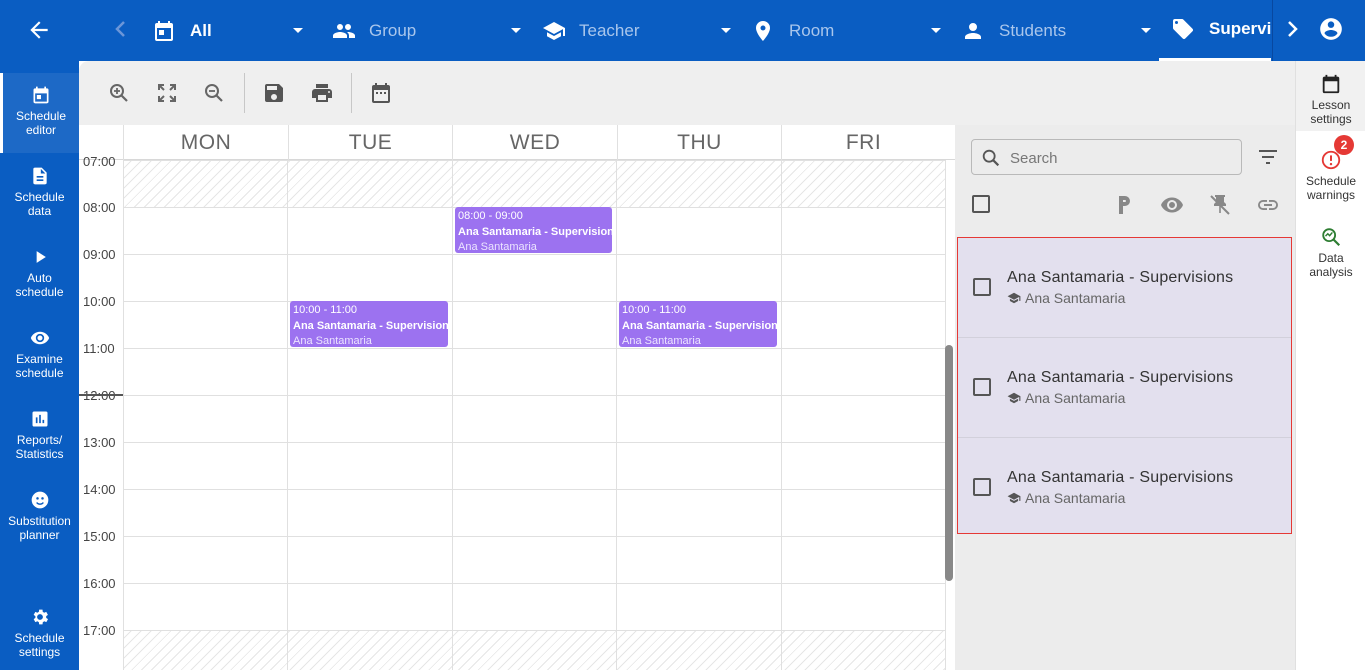 The width and height of the screenshot is (1365, 670). What do you see at coordinates (1330, 168) in the screenshot?
I see `schedule-warnings-button: 2 Schedule warnings` at bounding box center [1330, 168].